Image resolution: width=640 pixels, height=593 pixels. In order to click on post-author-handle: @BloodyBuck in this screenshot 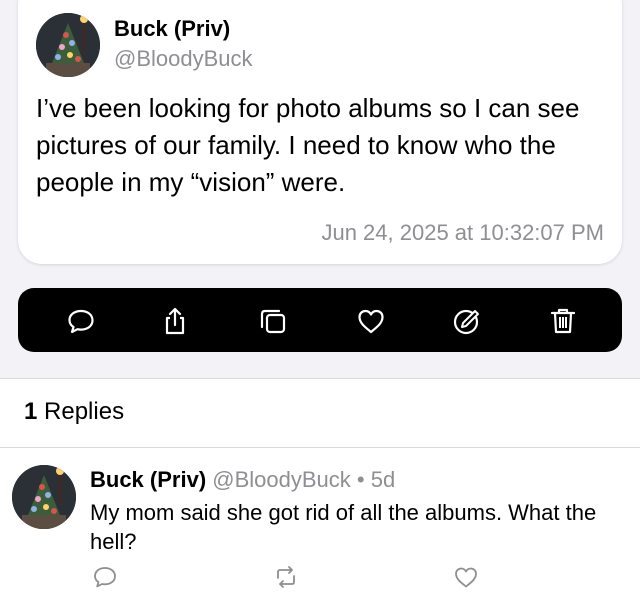, I will do `click(183, 59)`.